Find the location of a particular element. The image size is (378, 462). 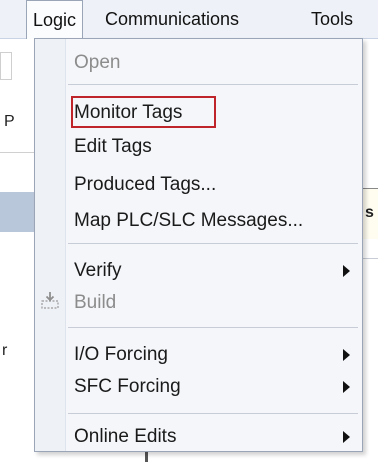

background-text-s: s is located at coordinates (369, 212).